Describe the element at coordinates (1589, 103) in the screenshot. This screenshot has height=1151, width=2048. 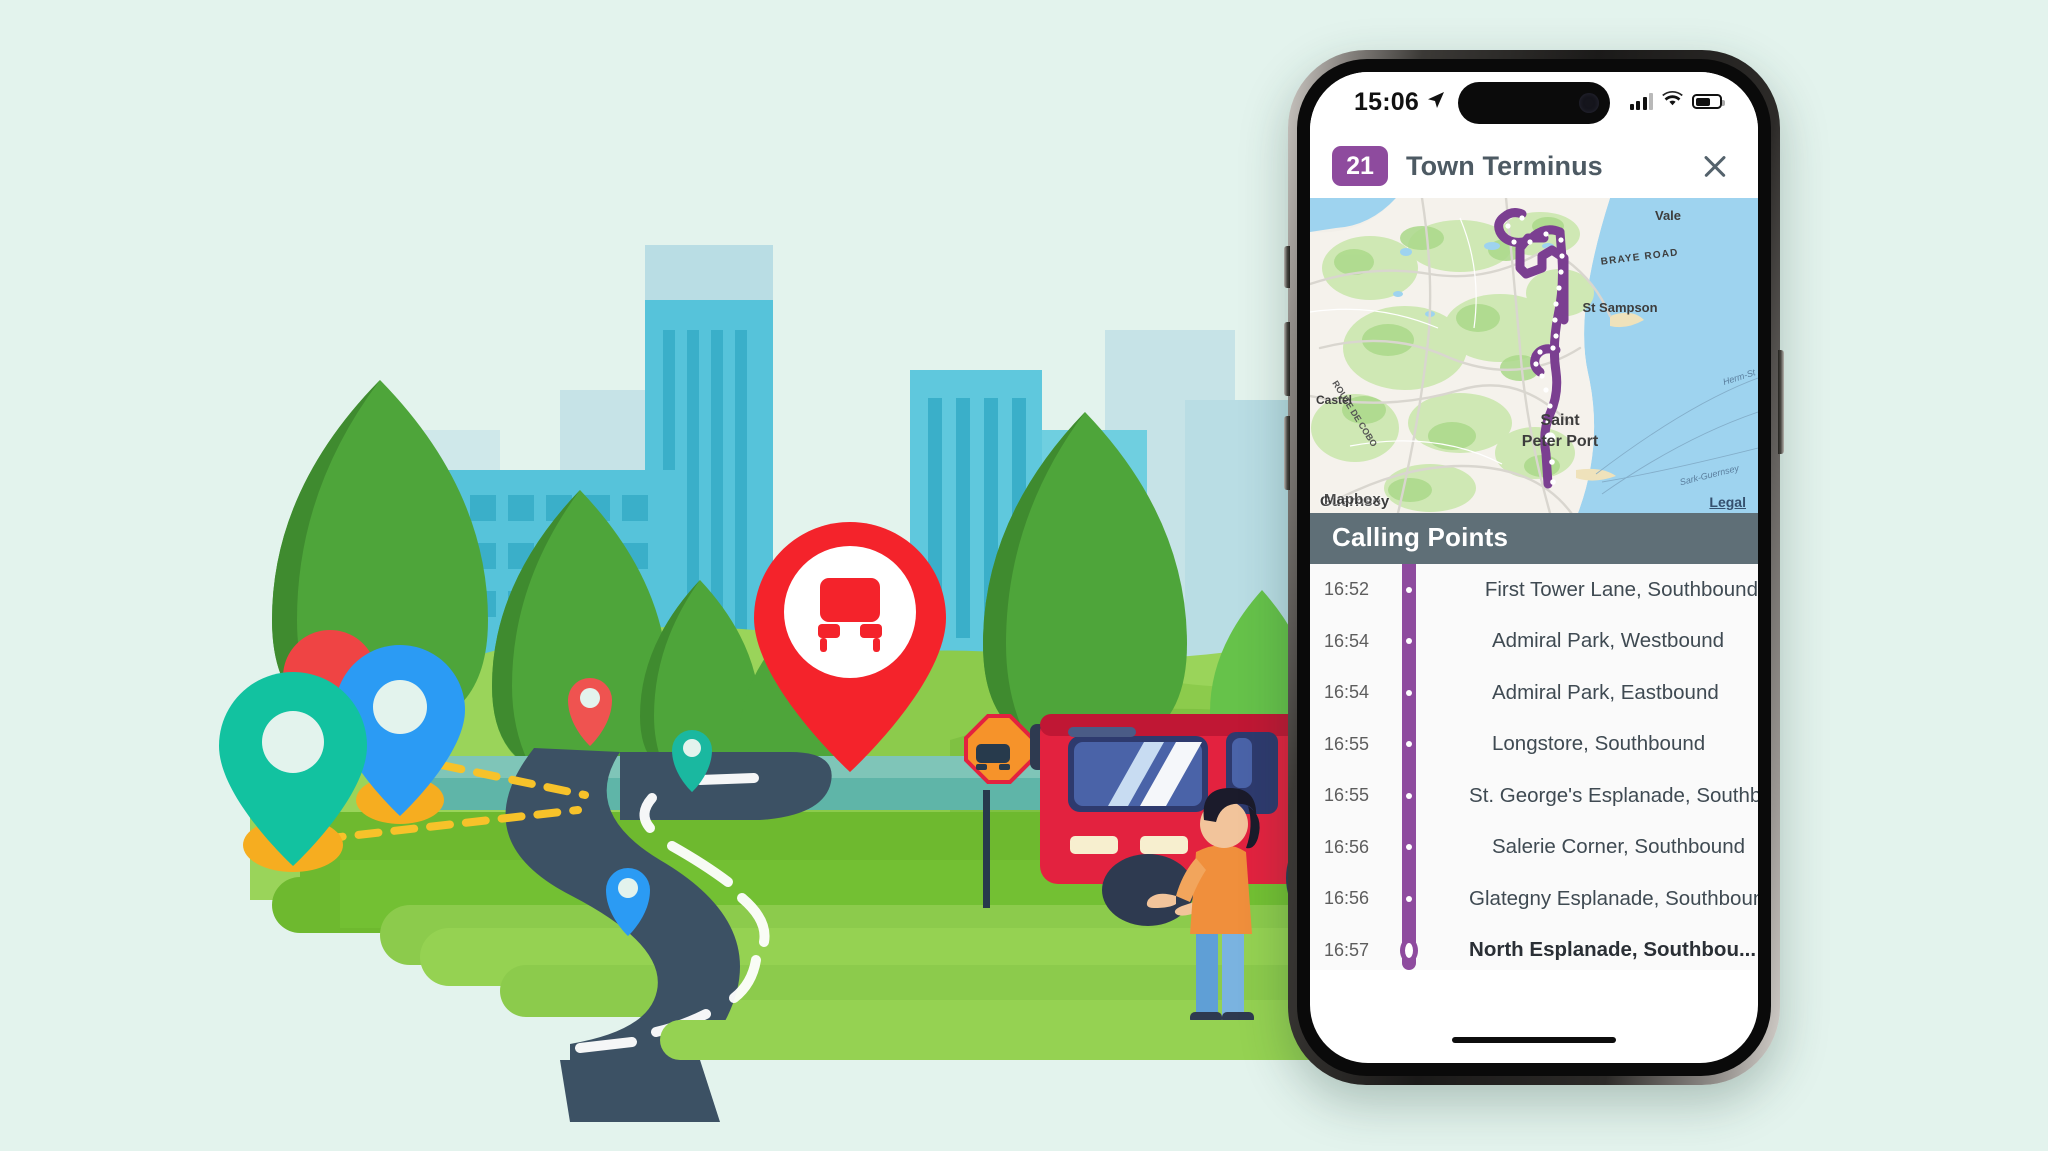
I see `front-camera-icon` at that location.